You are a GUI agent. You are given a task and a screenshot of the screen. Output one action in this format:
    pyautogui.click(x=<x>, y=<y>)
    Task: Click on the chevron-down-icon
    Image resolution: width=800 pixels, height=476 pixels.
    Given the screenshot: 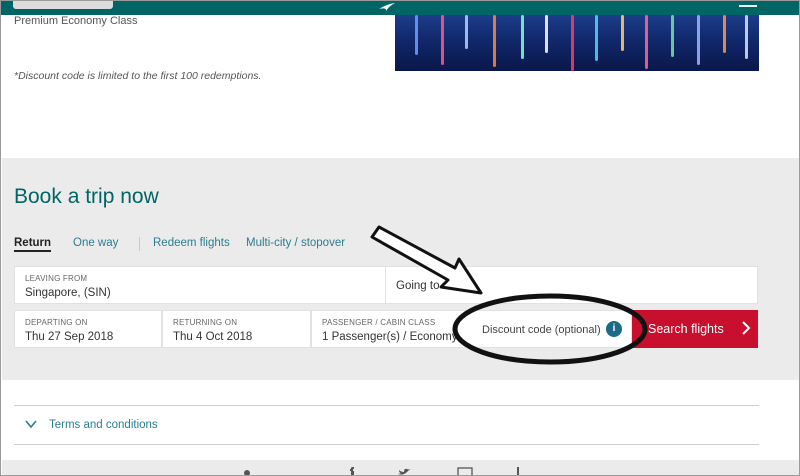 What is the action you would take?
    pyautogui.click(x=31, y=424)
    